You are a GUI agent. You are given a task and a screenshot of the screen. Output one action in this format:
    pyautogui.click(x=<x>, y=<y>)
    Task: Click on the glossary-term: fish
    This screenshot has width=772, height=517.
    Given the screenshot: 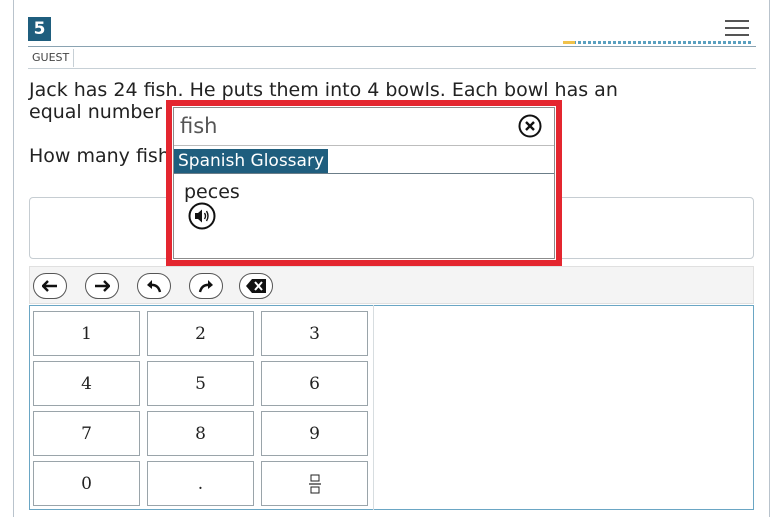 What is the action you would take?
    pyautogui.click(x=199, y=126)
    